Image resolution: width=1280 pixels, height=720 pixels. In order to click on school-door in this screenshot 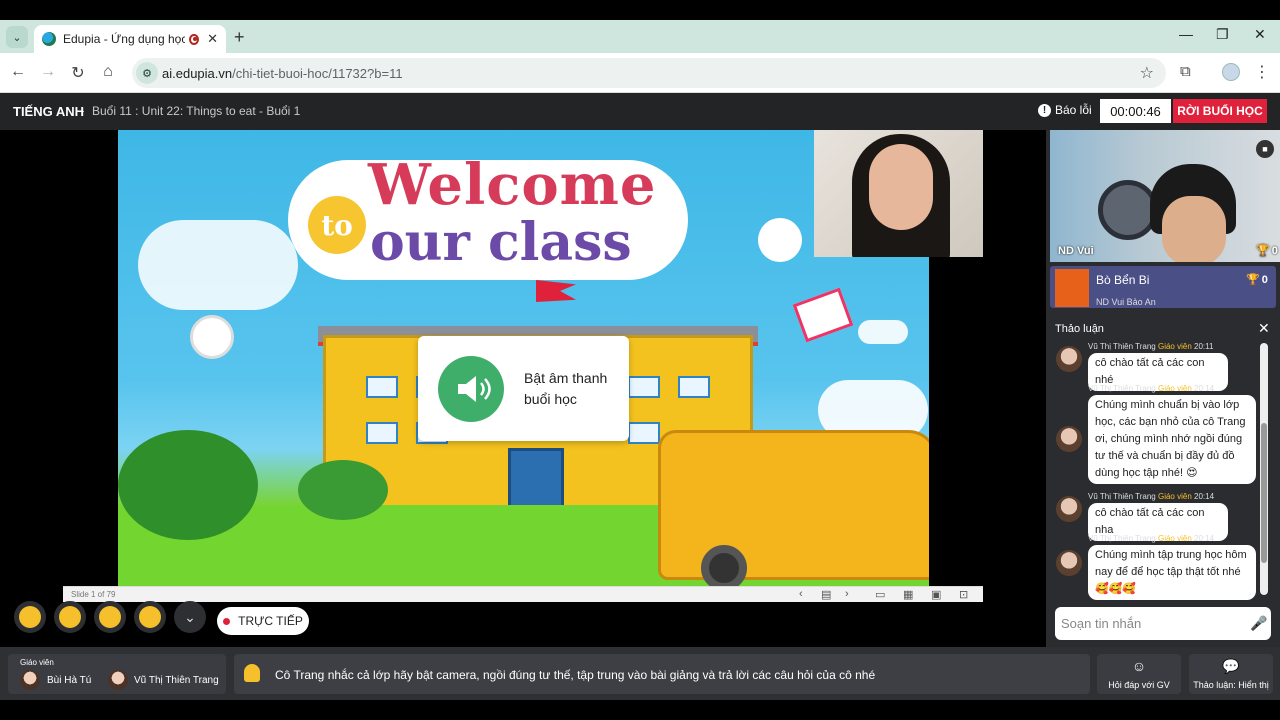, I will do `click(536, 479)`.